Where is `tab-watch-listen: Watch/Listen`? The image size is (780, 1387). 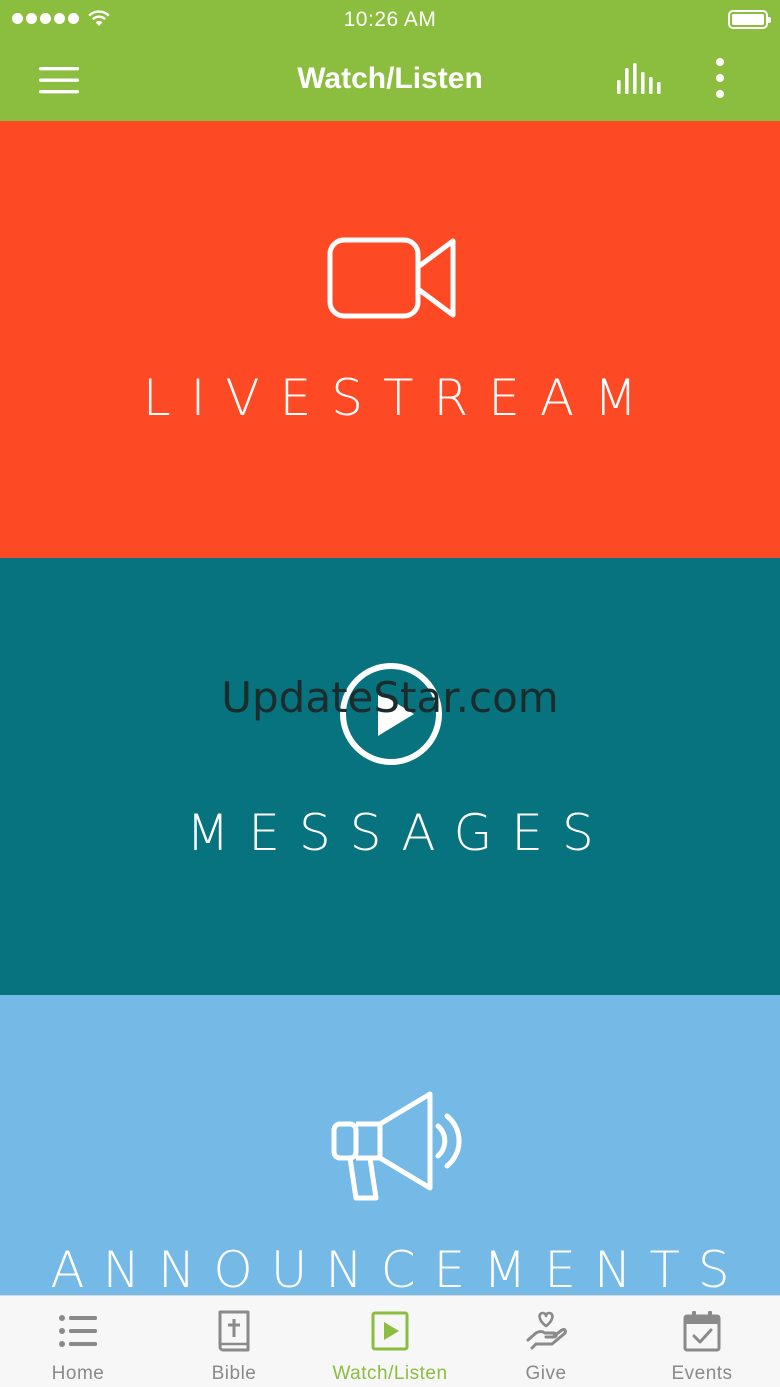 tab-watch-listen: Watch/Listen is located at coordinates (390, 1341).